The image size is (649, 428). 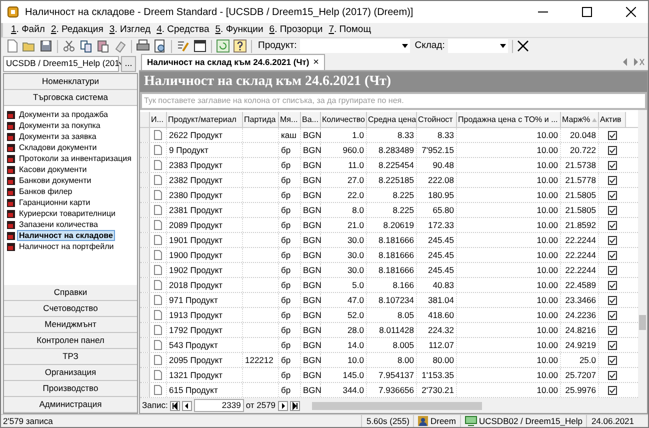 What do you see at coordinates (70, 389) in the screenshot?
I see `section-button: Производство` at bounding box center [70, 389].